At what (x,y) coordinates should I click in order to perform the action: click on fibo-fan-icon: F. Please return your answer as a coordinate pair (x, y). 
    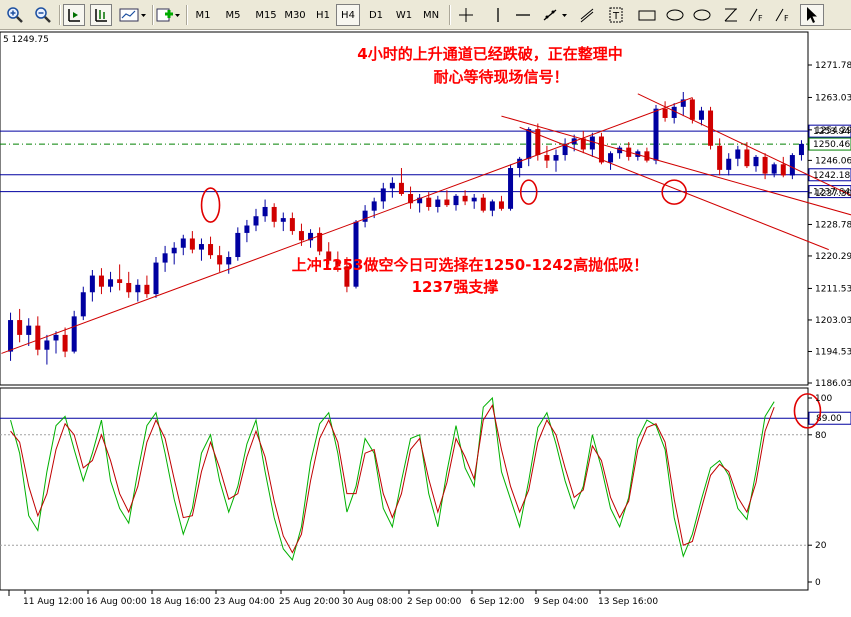
    Looking at the image, I should click on (757, 15).